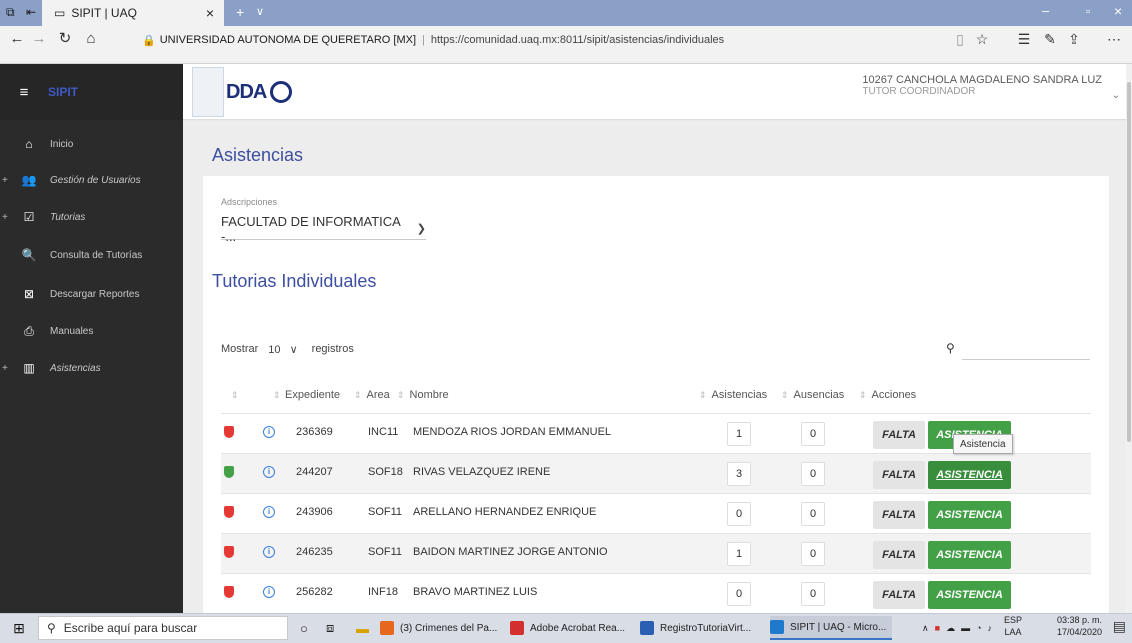 Image resolution: width=1132 pixels, height=643 pixels. What do you see at coordinates (91, 92) in the screenshot?
I see `sidebar-header: ≡ SIPIT` at bounding box center [91, 92].